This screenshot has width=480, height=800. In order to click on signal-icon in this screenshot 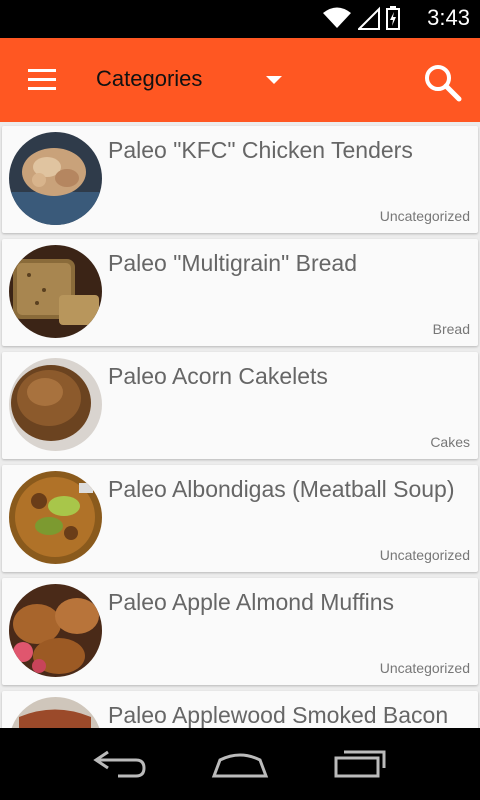, I will do `click(369, 18)`.